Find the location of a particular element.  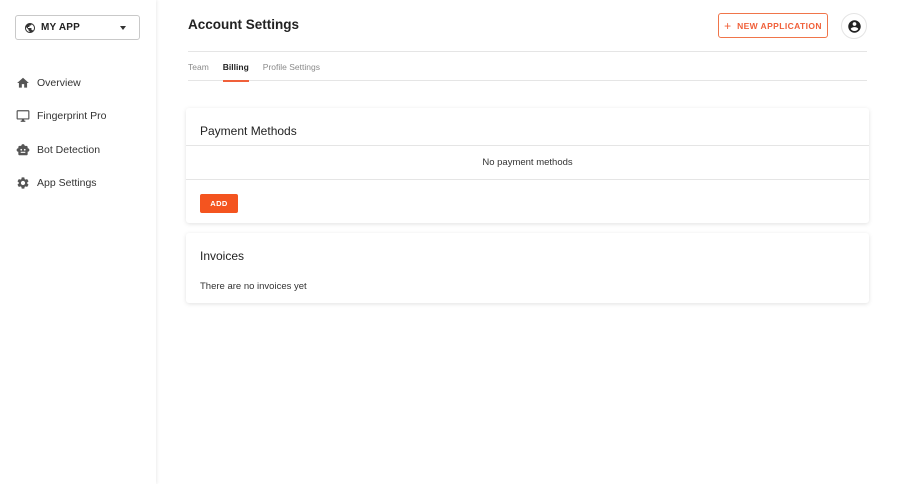

sidebar-item-fingerprint-pro: Fingerprint Pro is located at coordinates (78, 117).